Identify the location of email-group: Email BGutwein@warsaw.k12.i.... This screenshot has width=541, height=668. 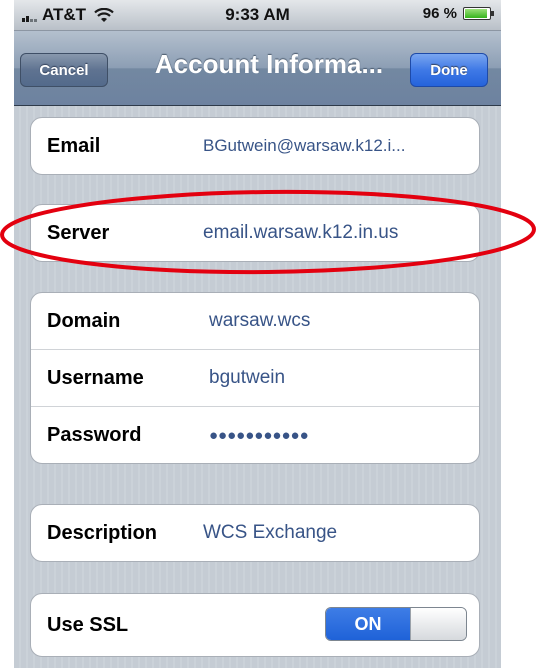
(255, 146).